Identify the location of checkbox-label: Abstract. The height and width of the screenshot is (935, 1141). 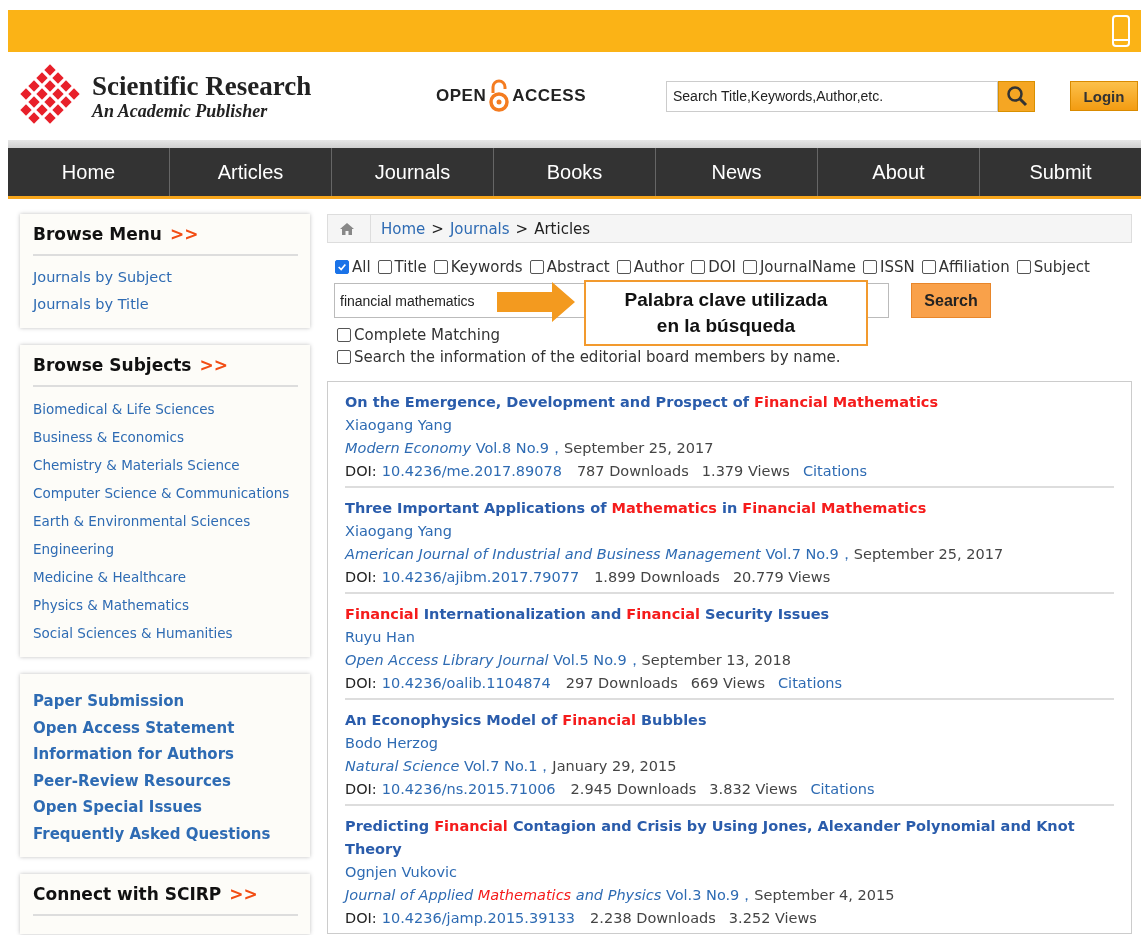
(578, 267).